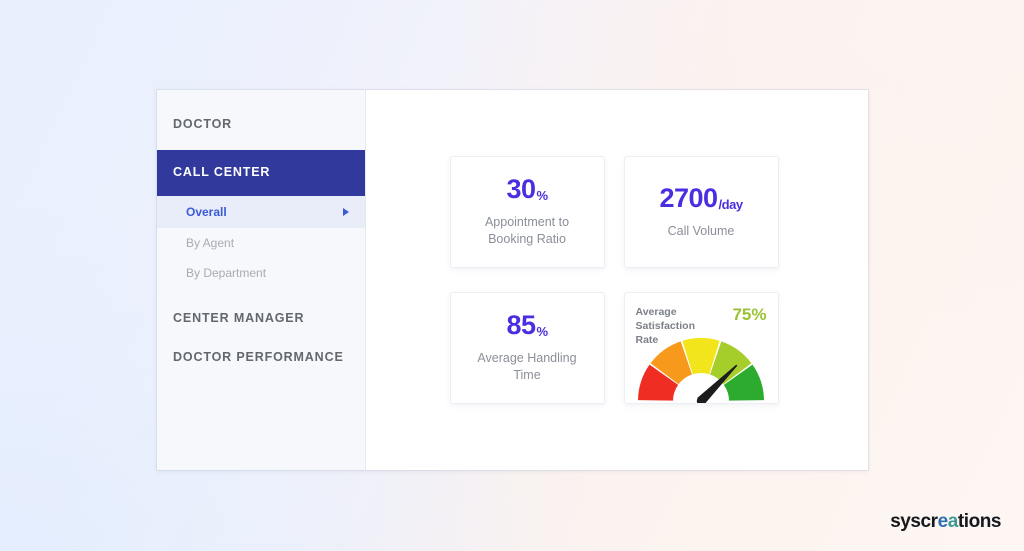 The image size is (1024, 551). What do you see at coordinates (943, 521) in the screenshot?
I see `logo-letter-e: e` at bounding box center [943, 521].